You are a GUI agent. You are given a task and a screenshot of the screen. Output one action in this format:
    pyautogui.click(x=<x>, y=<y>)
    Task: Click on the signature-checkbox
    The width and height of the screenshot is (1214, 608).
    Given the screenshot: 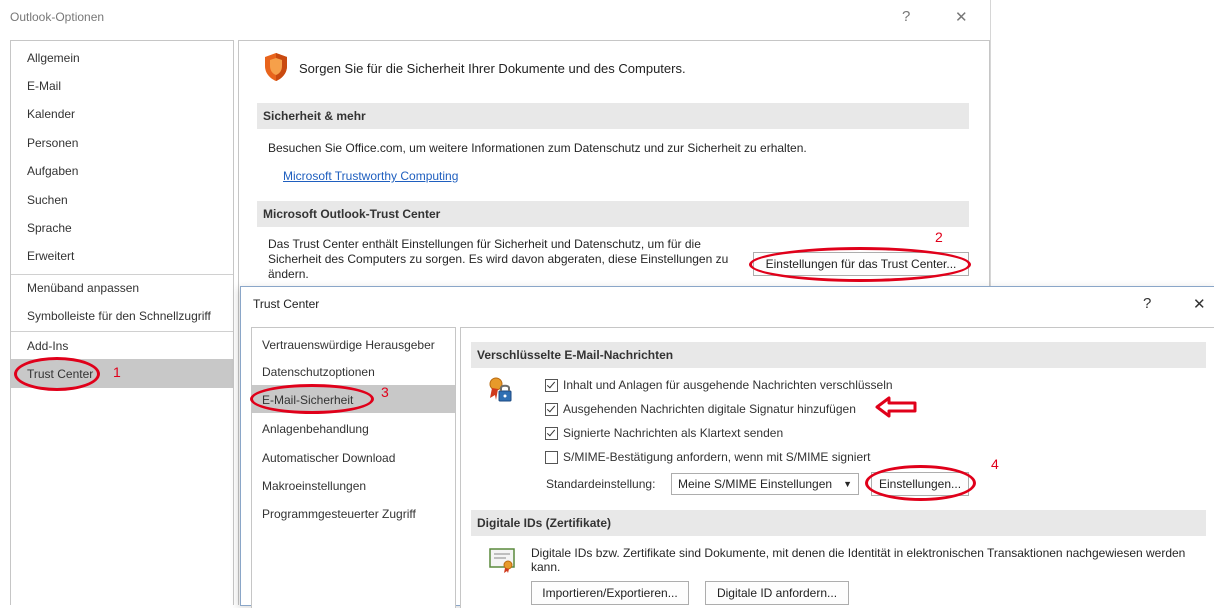 What is the action you would take?
    pyautogui.click(x=551, y=409)
    